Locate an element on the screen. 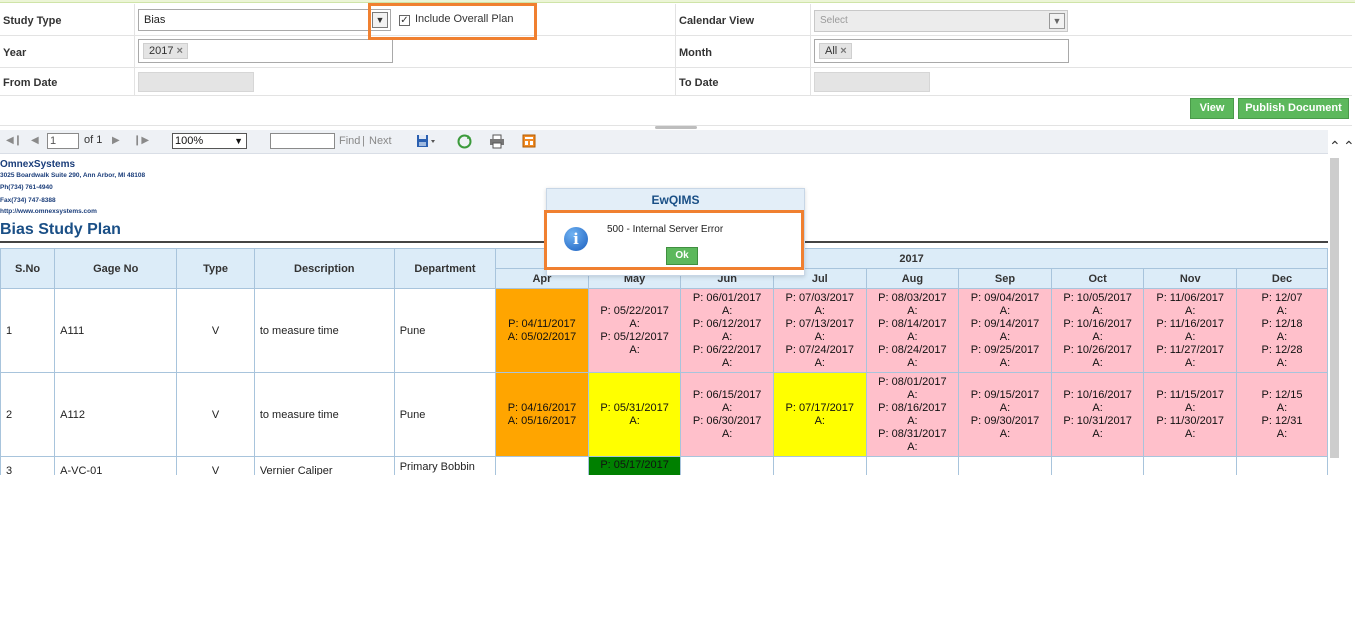 The image size is (1355, 623). calendar-cell: P: 11/15/2017 A: P: 11/30/2017 A: is located at coordinates (1190, 414).